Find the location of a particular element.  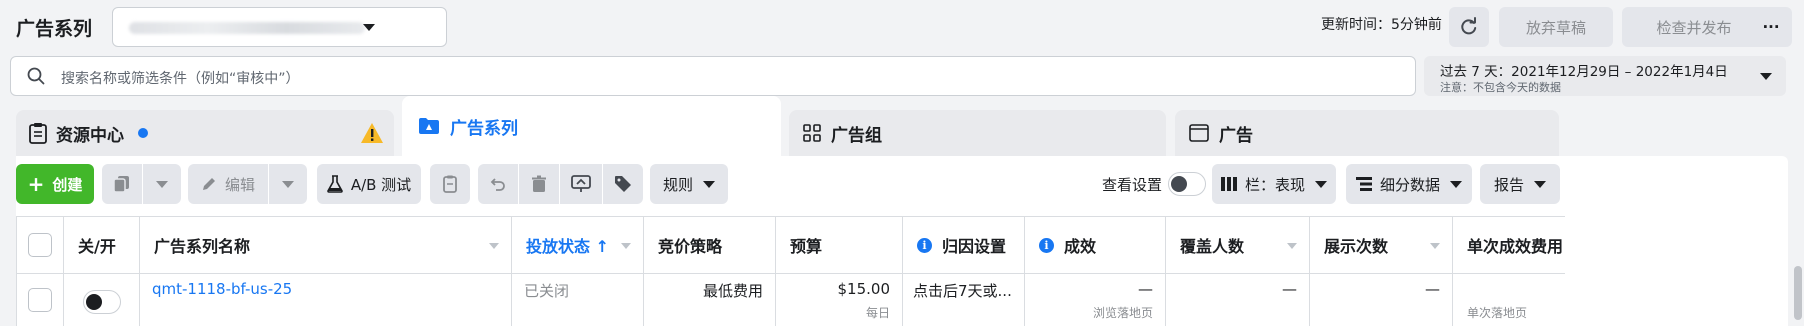

tab-ad-sets: 广告组 is located at coordinates (977, 133).